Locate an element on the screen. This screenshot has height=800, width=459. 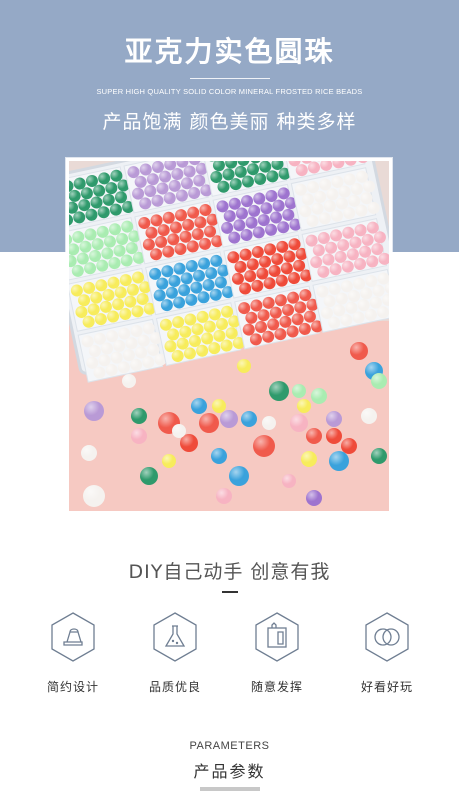
feature-label: 品质优良 is located at coordinates (174, 687).